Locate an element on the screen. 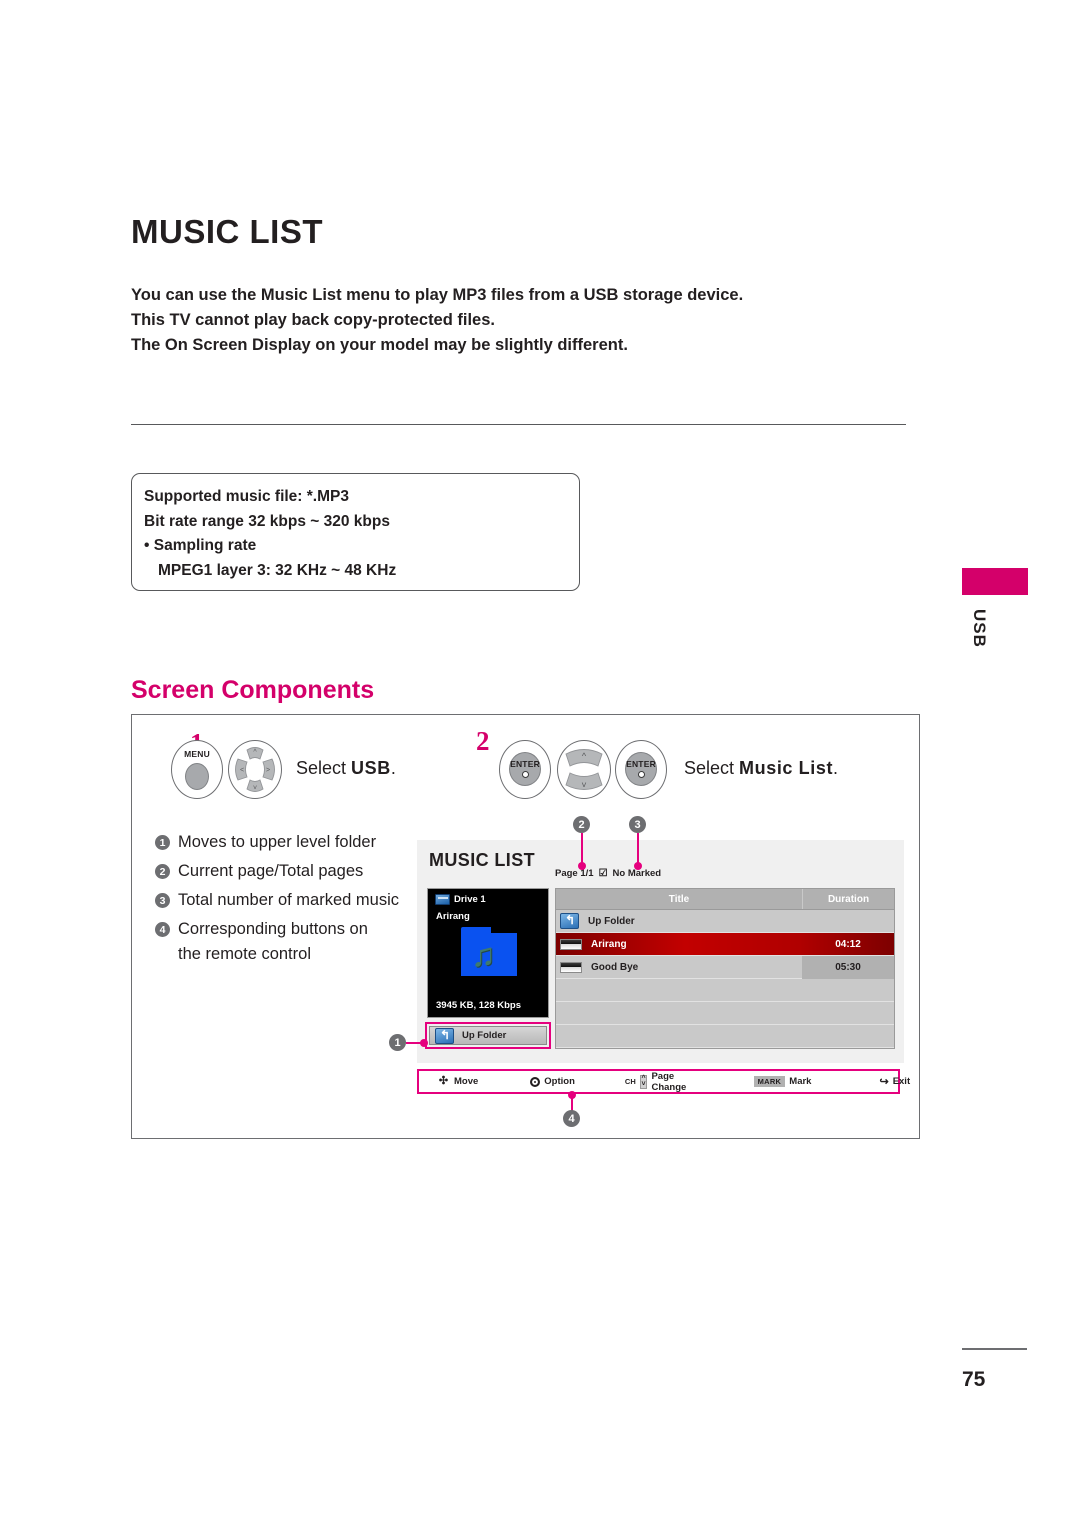 This screenshot has width=1080, height=1516. music-note-glyph: ♫ is located at coordinates (483, 954).